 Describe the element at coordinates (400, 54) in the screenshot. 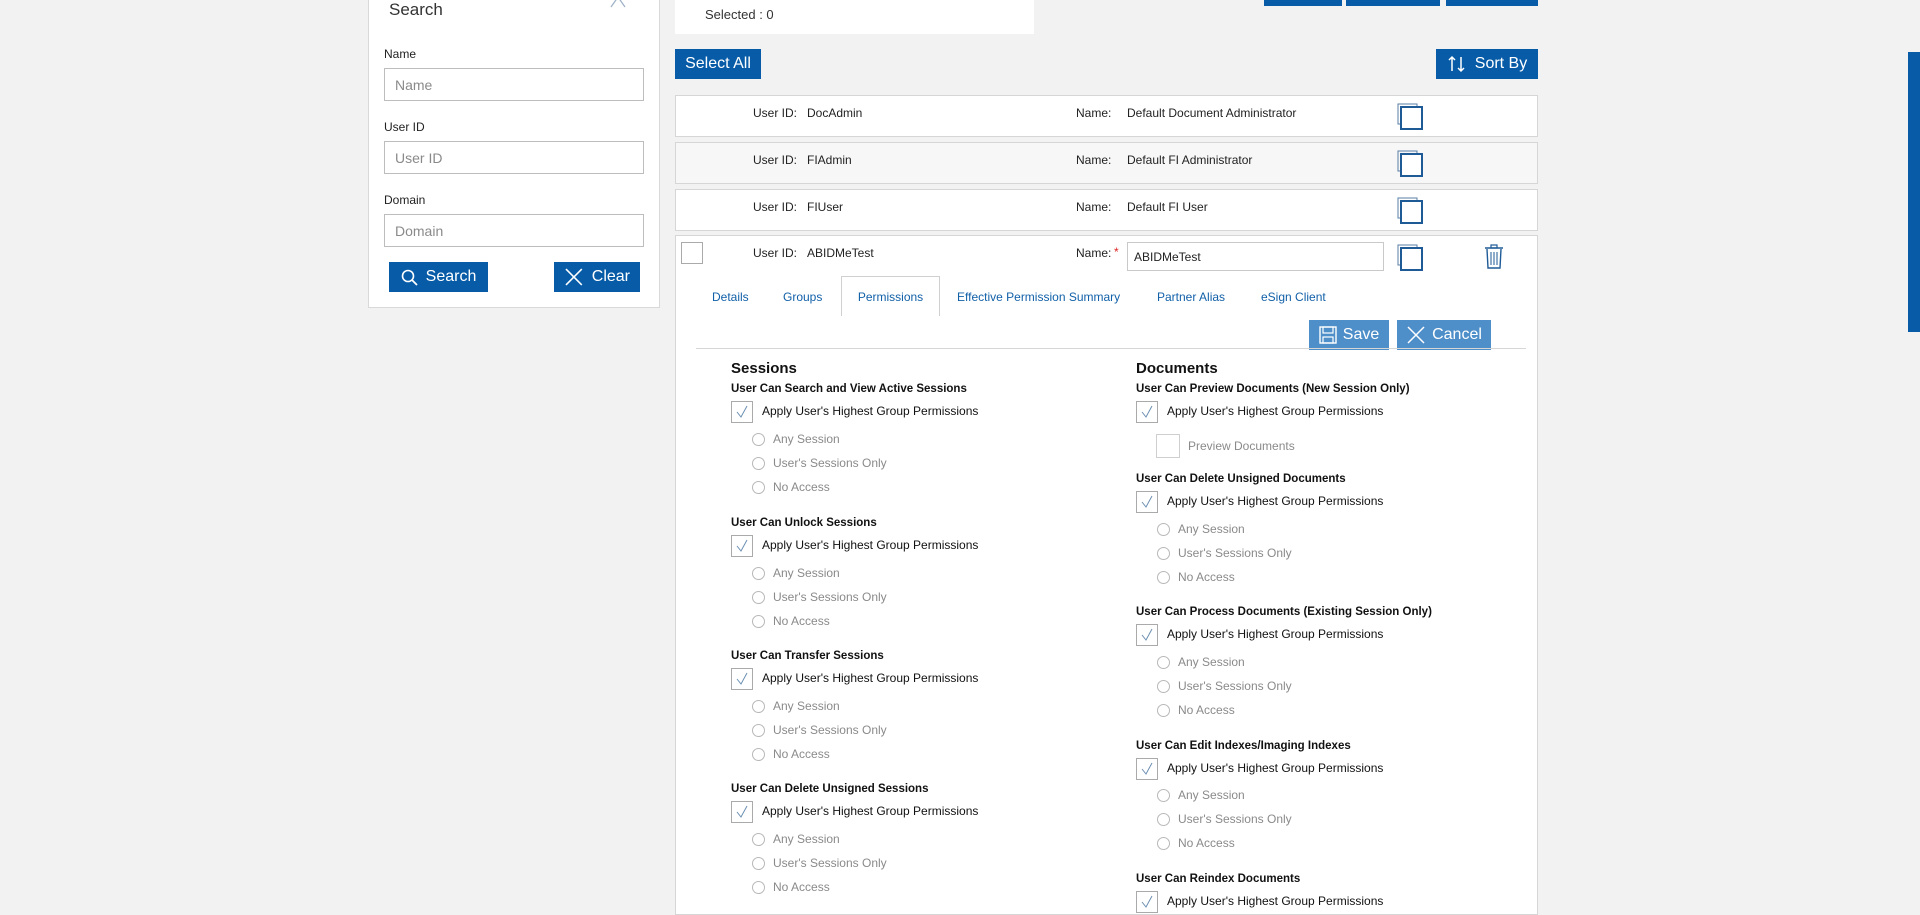

I see `name-label: Name` at that location.